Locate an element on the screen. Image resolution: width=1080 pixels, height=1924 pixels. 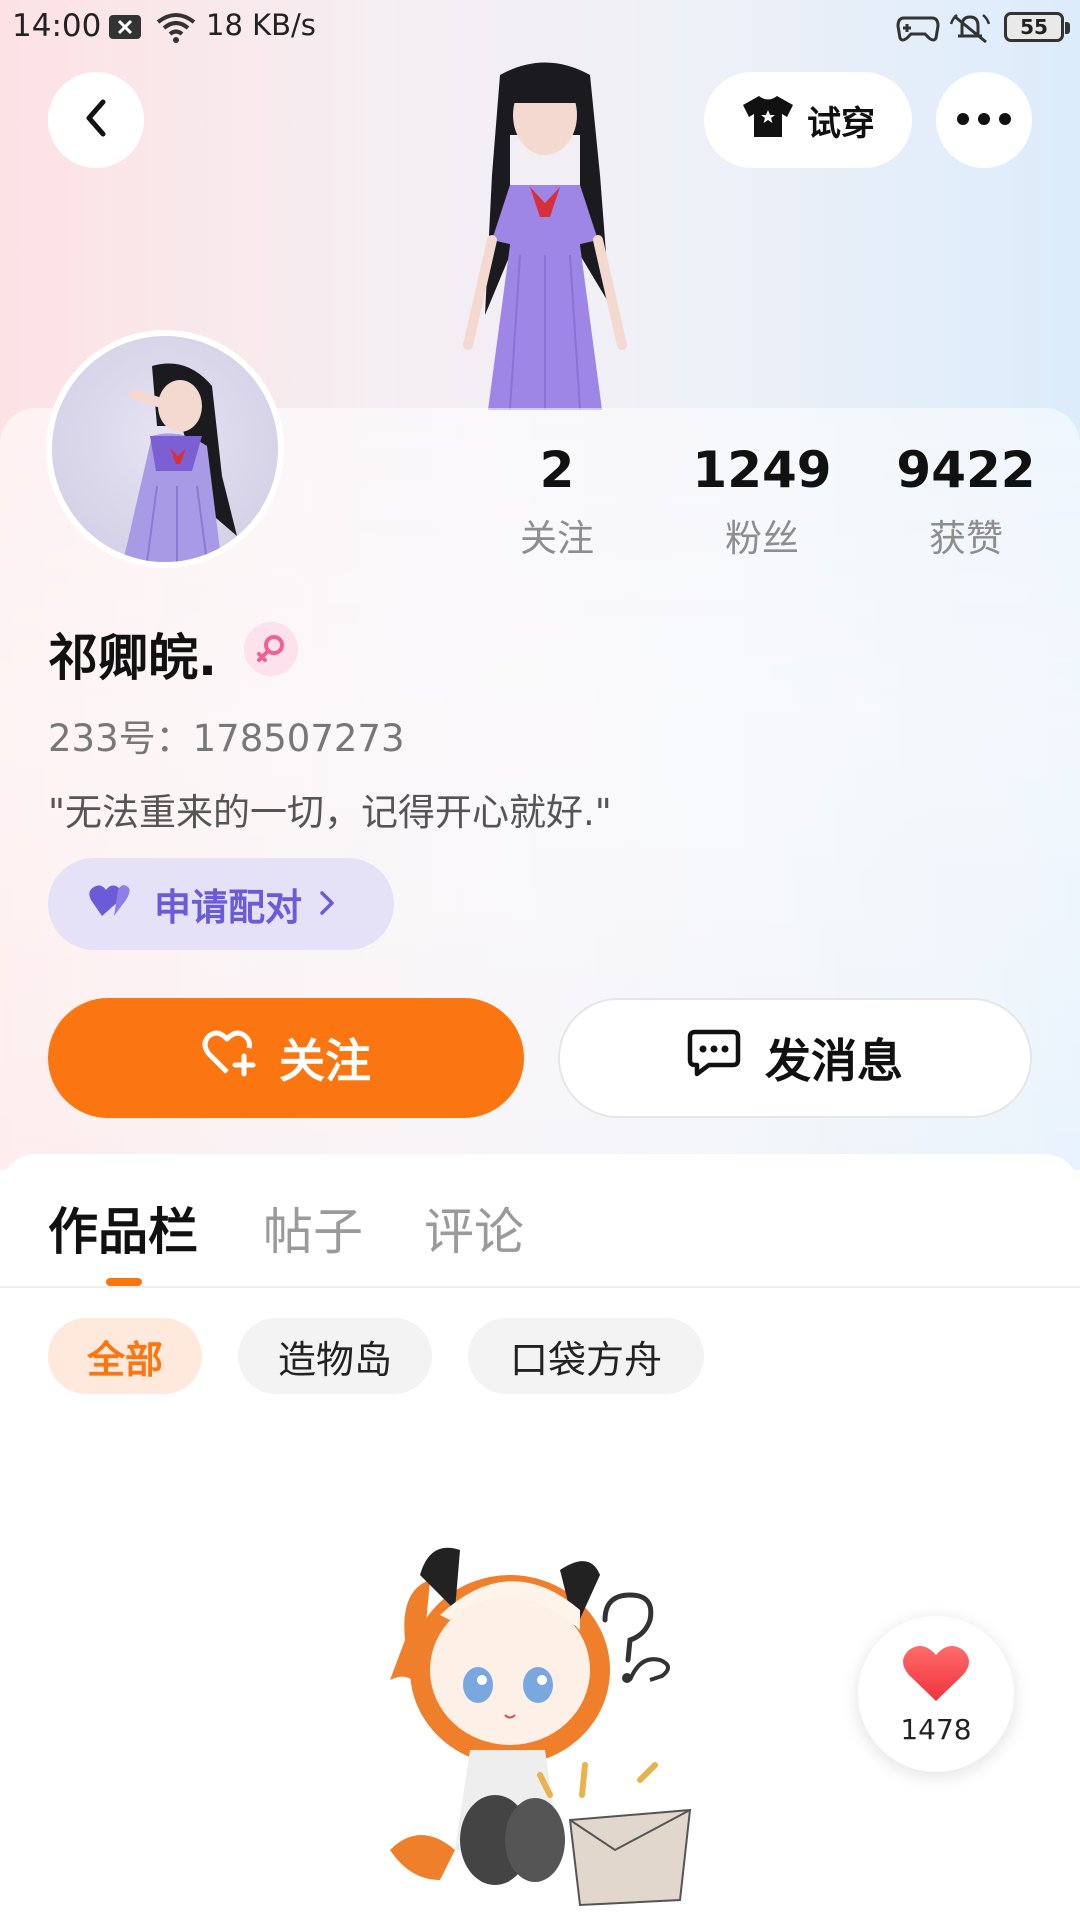
tab-comments: 评论 is located at coordinates (474, 1228).